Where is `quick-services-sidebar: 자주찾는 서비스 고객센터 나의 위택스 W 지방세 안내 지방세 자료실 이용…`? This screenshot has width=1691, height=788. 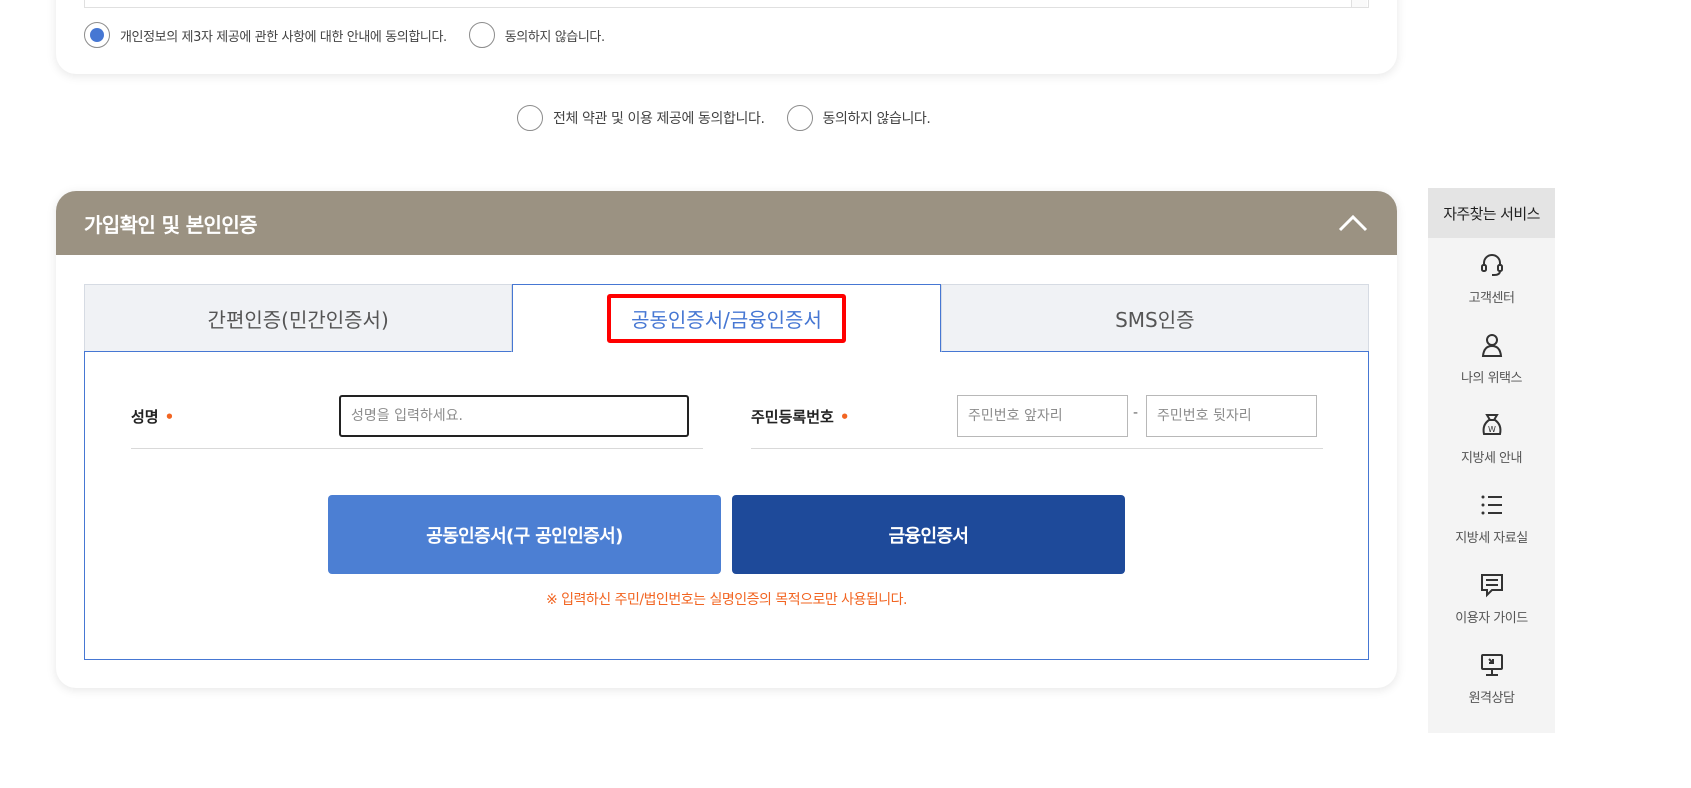 quick-services-sidebar: 자주찾는 서비스 고객센터 나의 위택스 W 지방세 안내 지방세 자료실 이용… is located at coordinates (1491, 460).